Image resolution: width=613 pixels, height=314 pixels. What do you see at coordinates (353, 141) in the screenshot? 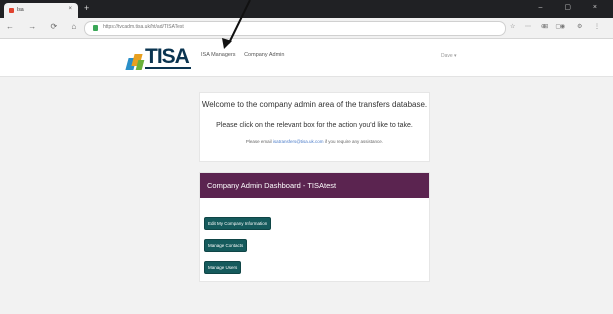
I see `contact-suffix: if you require any assistance.` at bounding box center [353, 141].